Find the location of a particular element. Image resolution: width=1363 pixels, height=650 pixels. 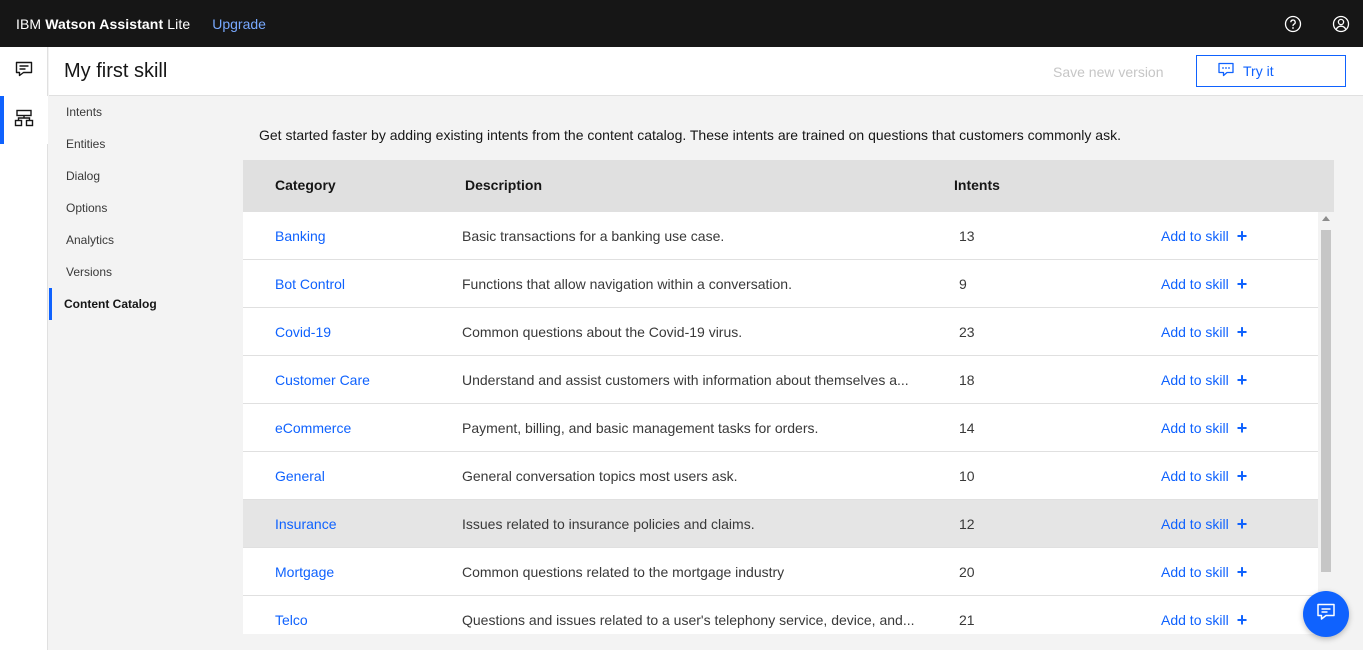

category-link: Customer Care is located at coordinates (322, 380).